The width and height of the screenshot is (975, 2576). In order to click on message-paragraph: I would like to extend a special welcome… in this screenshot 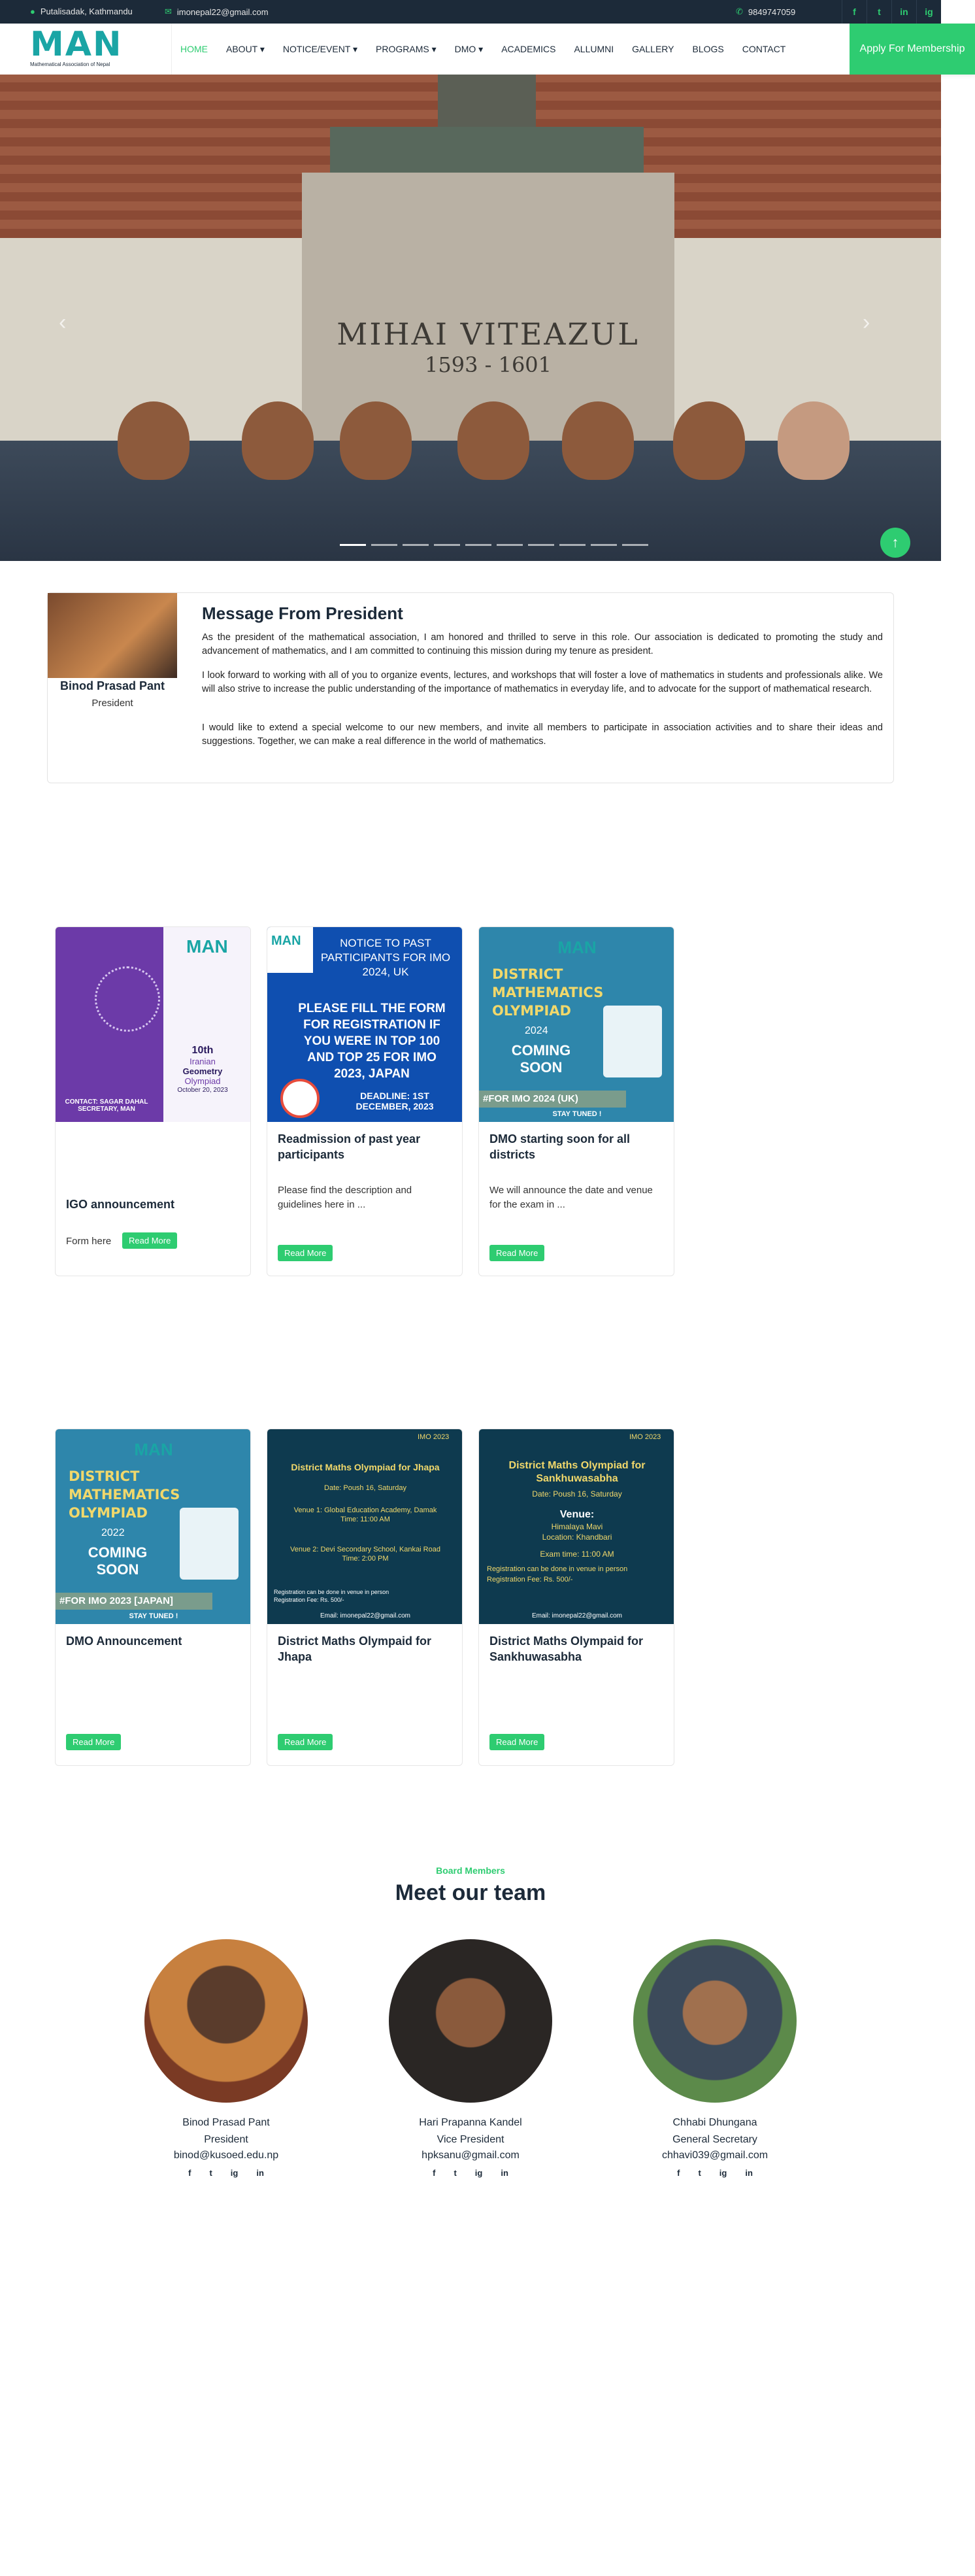, I will do `click(542, 734)`.